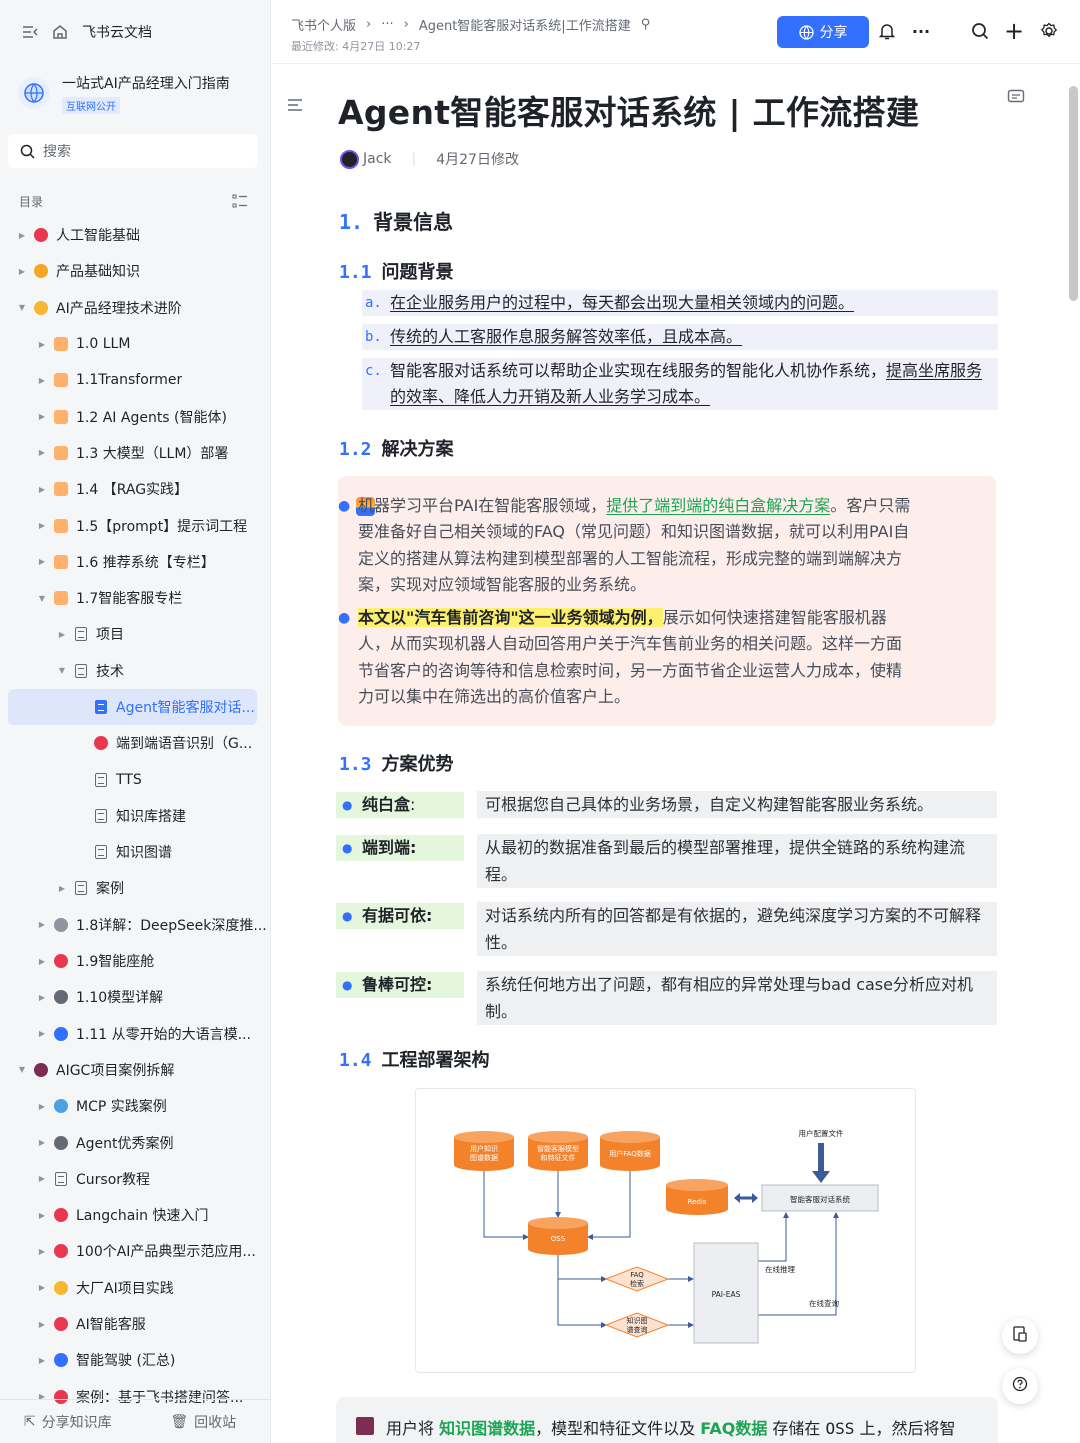 This screenshot has height=1443, width=1080. Describe the element at coordinates (110, 889) in the screenshot. I see `sidebar-item-label: 案例` at that location.